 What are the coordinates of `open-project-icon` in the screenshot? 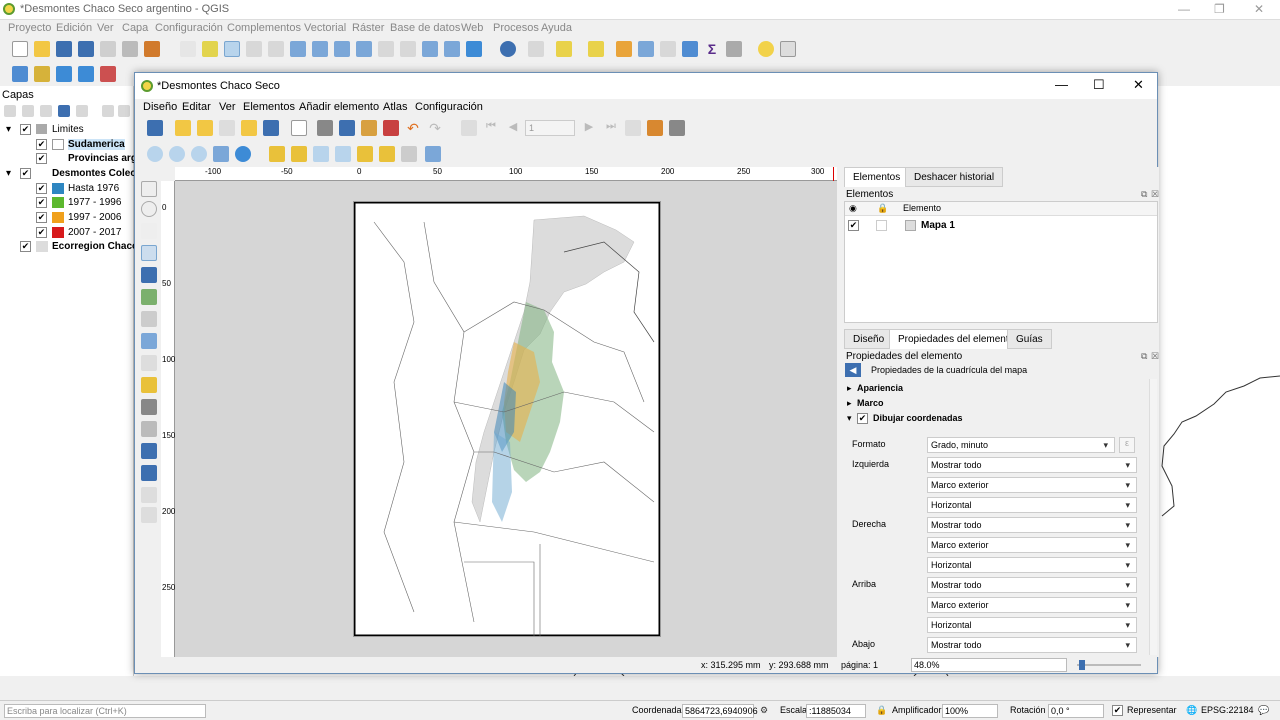 It's located at (42, 49).